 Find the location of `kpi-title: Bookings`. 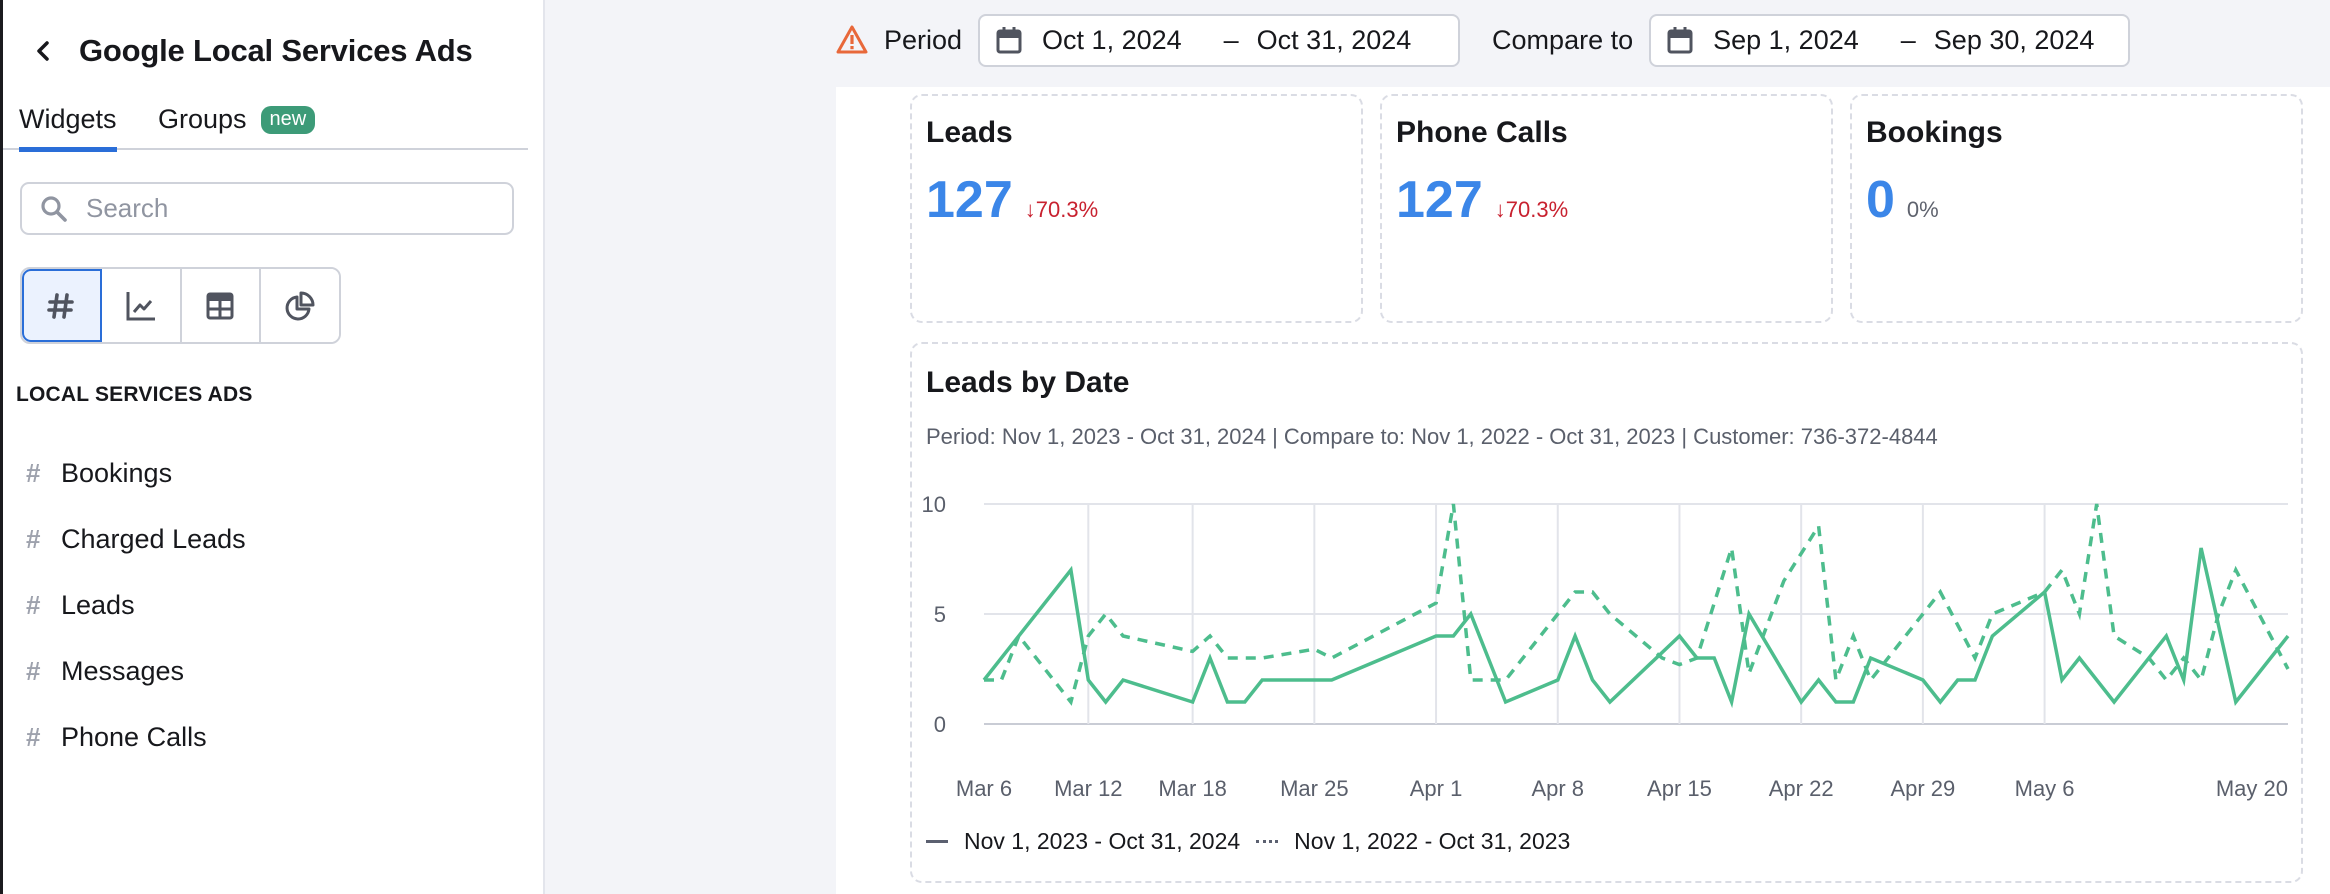

kpi-title: Bookings is located at coordinates (1934, 132).